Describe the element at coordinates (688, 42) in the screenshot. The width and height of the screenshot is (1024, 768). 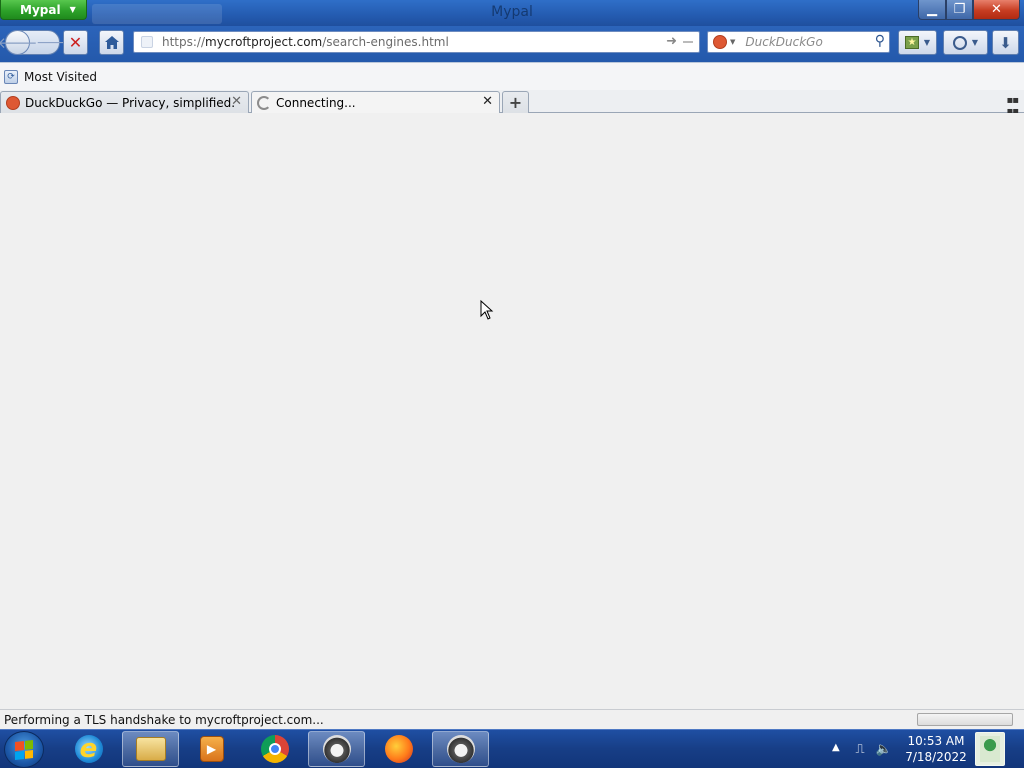
I see `url-dropdown-icon` at that location.